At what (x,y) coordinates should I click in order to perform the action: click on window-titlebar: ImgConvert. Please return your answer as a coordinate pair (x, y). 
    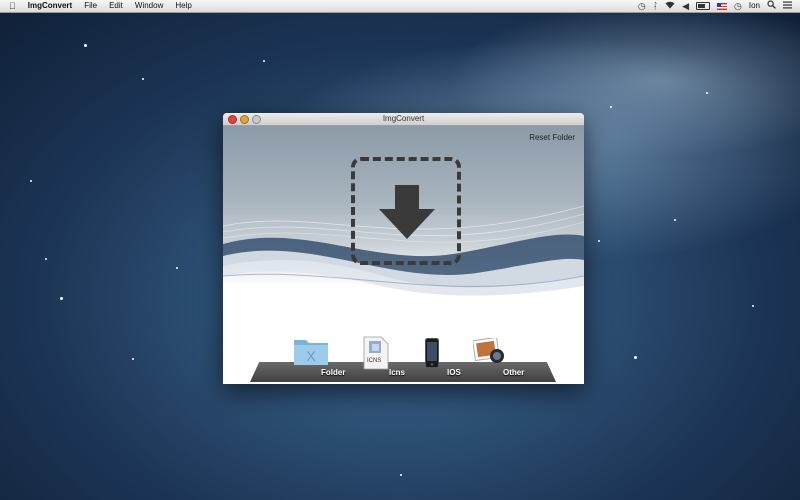
    Looking at the image, I should click on (403, 119).